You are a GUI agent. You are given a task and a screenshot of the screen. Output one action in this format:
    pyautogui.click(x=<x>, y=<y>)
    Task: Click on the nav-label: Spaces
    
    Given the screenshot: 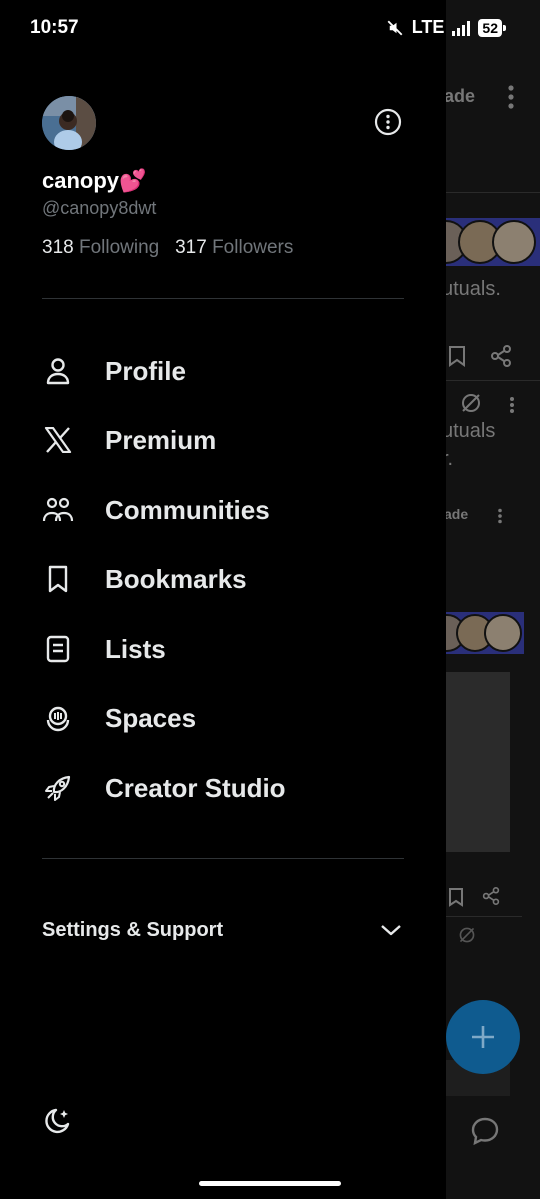 What is the action you would take?
    pyautogui.click(x=151, y=717)
    